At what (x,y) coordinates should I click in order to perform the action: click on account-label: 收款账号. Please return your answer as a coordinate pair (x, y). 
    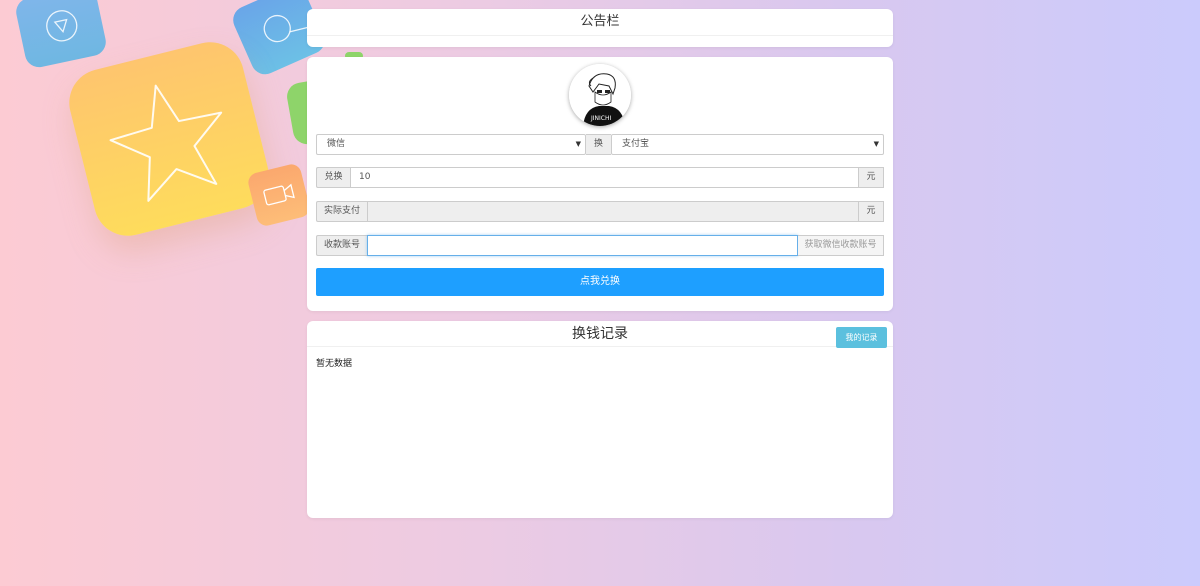
    Looking at the image, I should click on (341, 245).